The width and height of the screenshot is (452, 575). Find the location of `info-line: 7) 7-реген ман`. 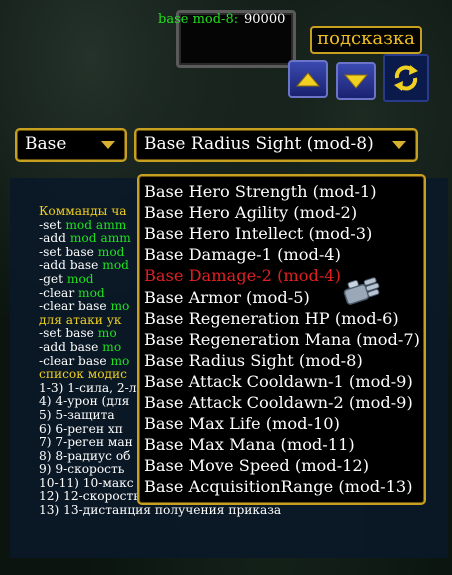

info-line: 7) 7-реген ман is located at coordinates (86, 442).